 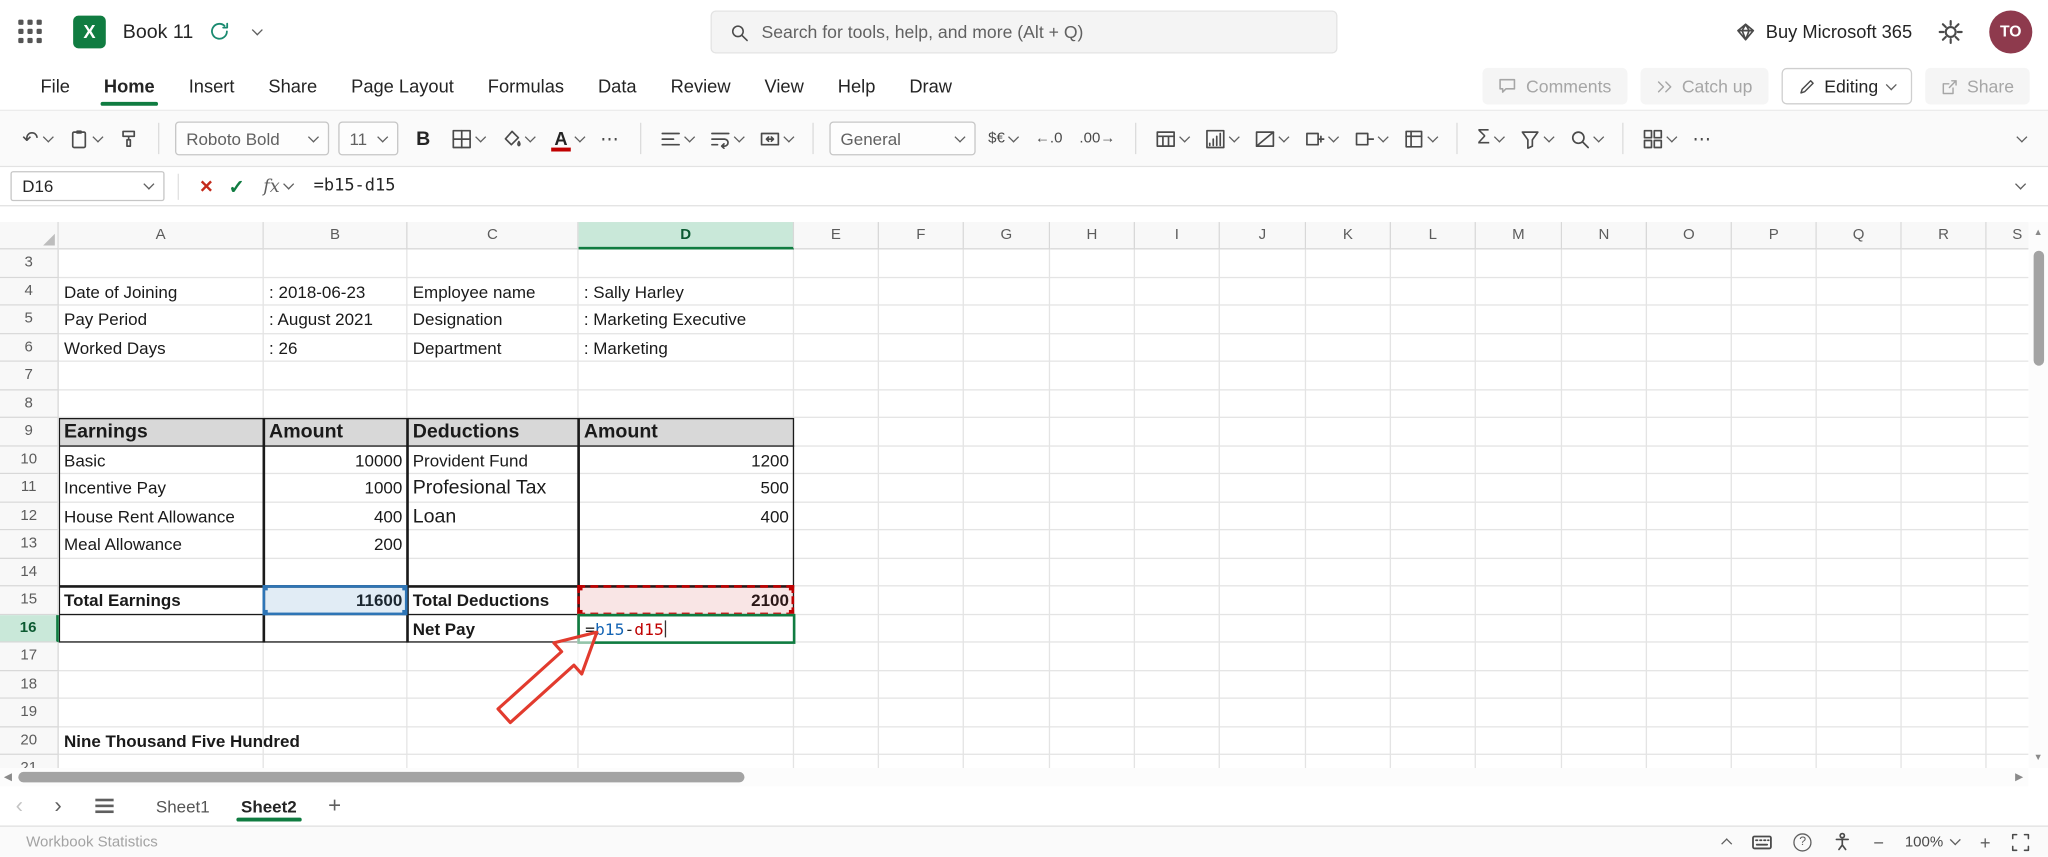 What do you see at coordinates (29, 347) in the screenshot?
I see `row-header-6: 6` at bounding box center [29, 347].